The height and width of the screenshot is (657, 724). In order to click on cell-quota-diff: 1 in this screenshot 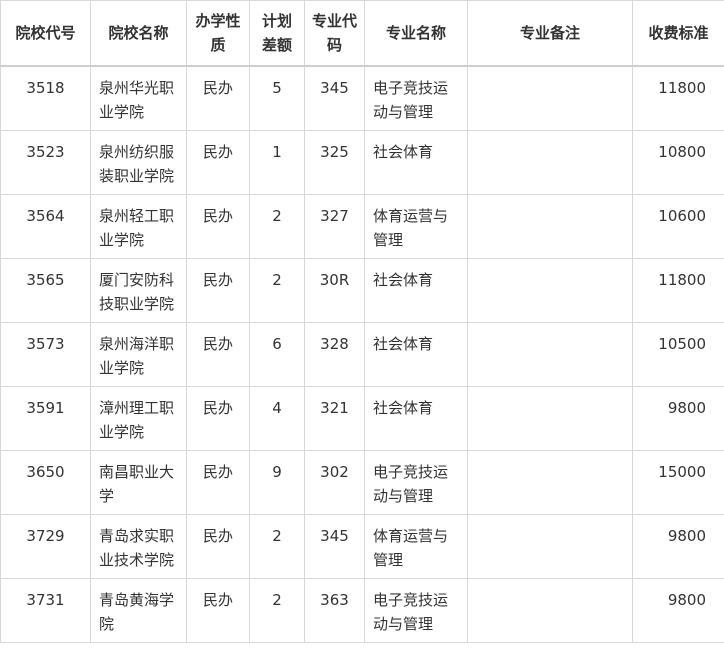, I will do `click(277, 162)`.